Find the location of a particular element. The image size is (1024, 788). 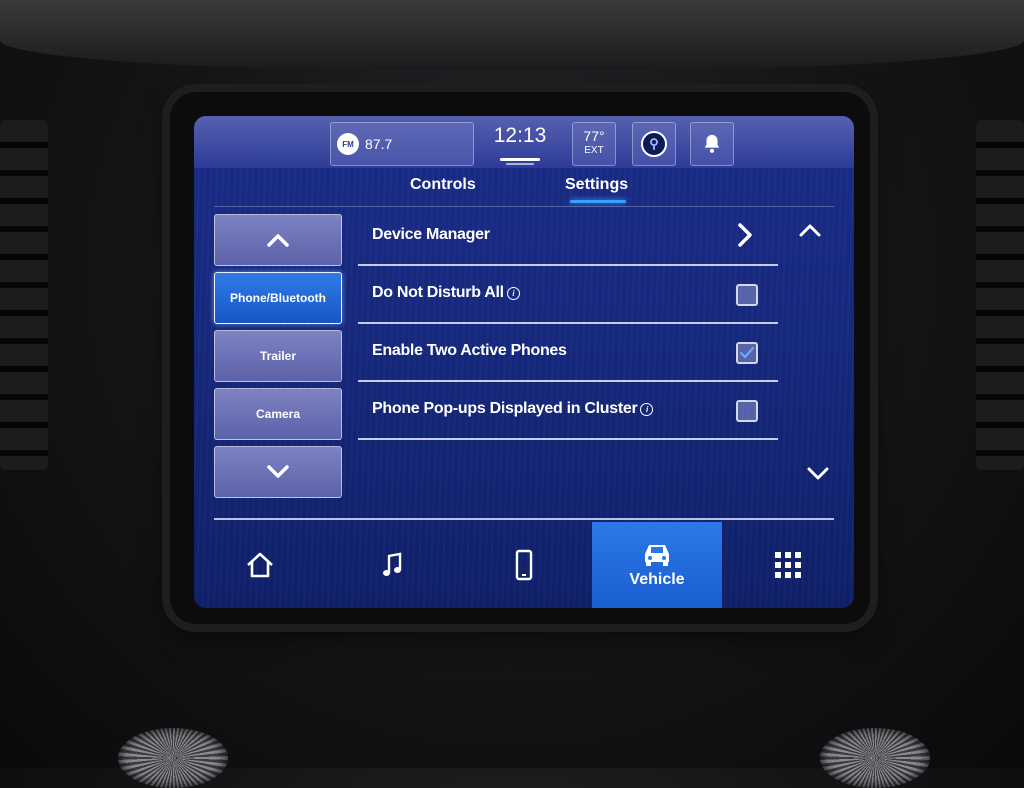

sidebar-scroll-down-button is located at coordinates (278, 472).